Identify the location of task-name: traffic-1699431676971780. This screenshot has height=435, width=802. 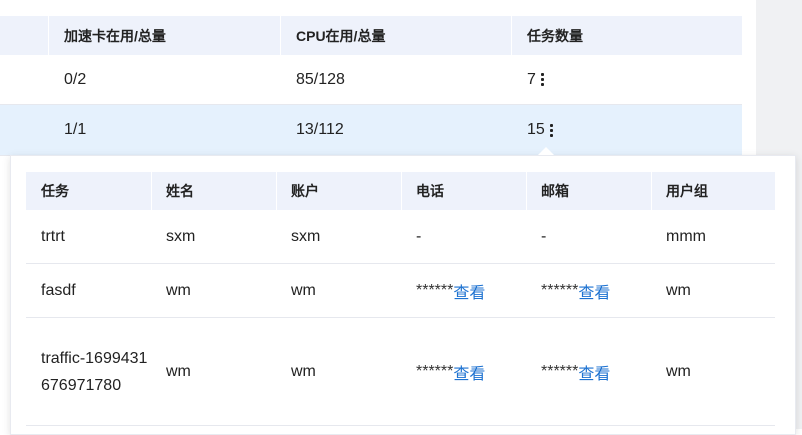
(94, 371).